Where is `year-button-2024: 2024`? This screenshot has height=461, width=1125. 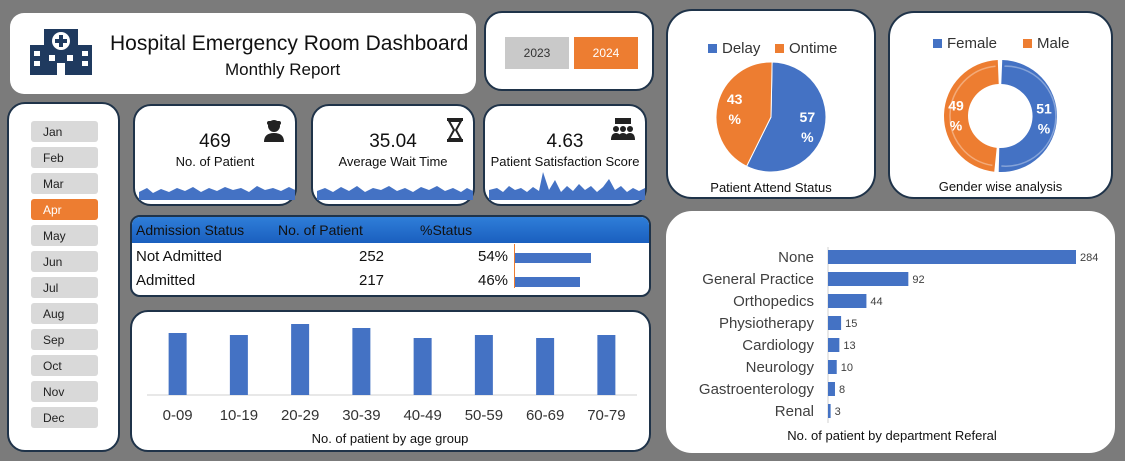 year-button-2024: 2024 is located at coordinates (606, 53).